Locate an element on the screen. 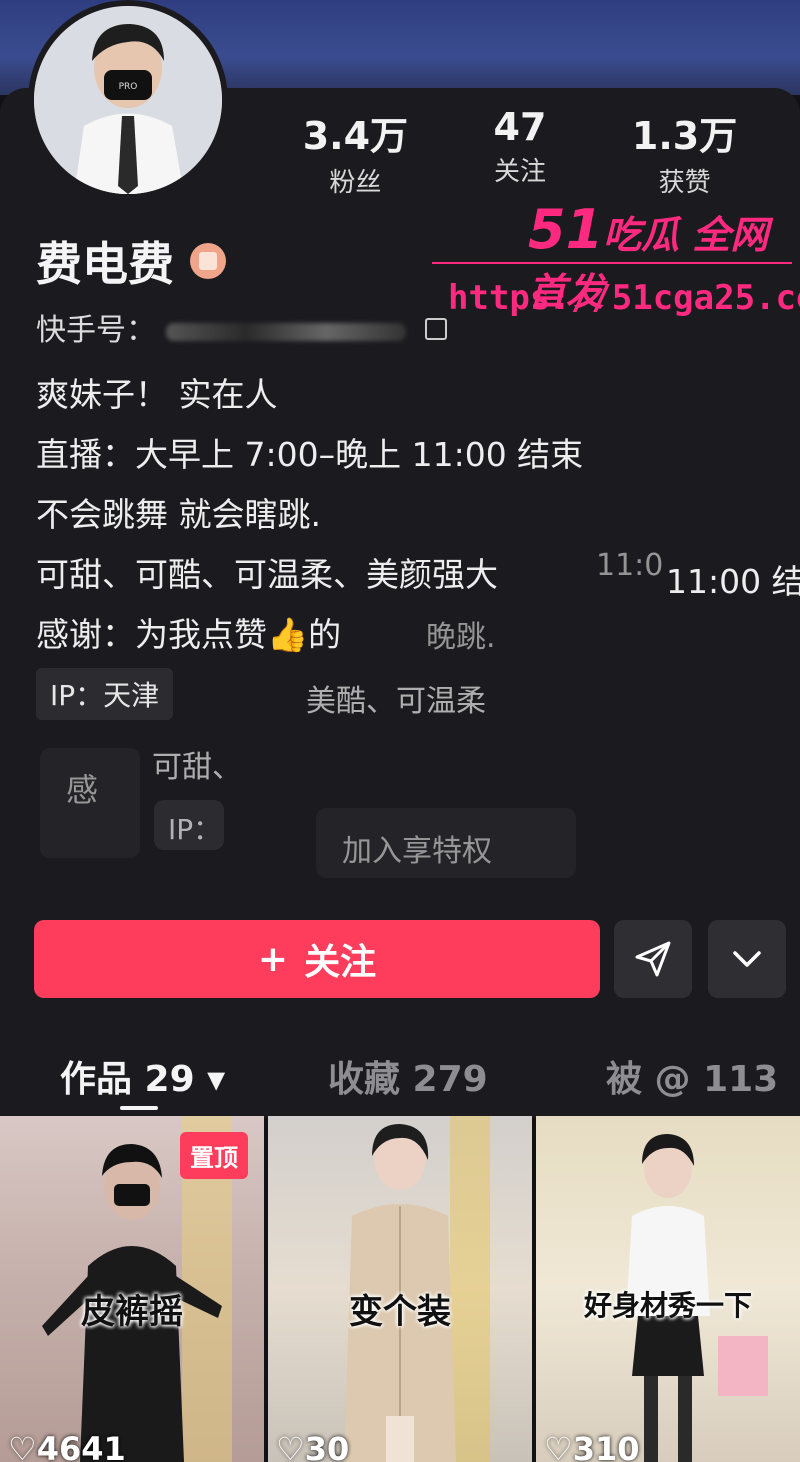 Image resolution: width=800 pixels, height=1462 pixels. share-button is located at coordinates (653, 959).